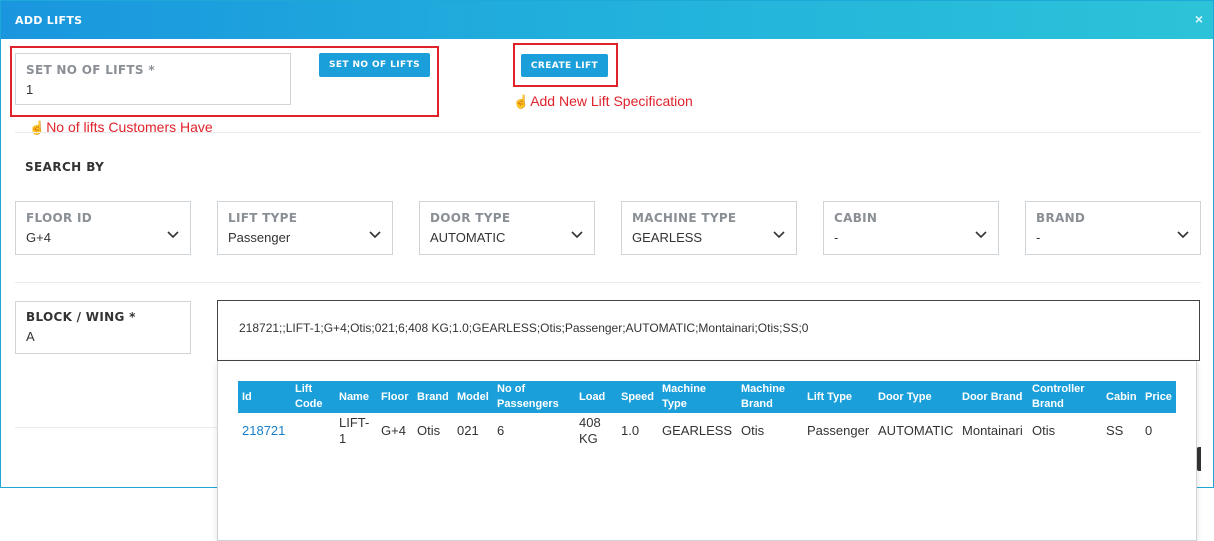  I want to click on cell: G+4, so click(393, 430).